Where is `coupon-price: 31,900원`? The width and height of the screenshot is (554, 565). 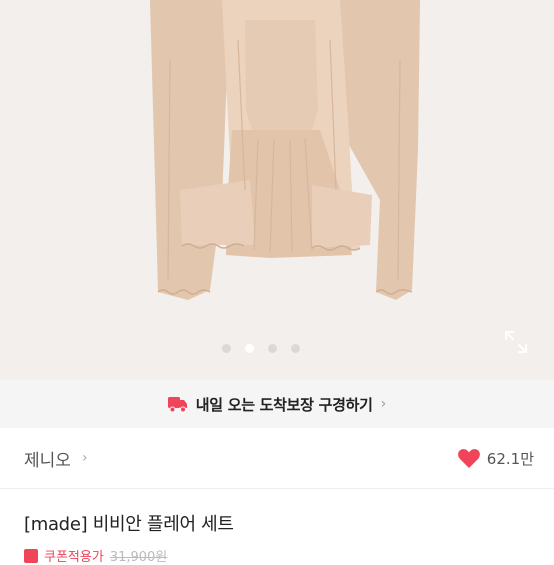
coupon-price: 31,900원 is located at coordinates (138, 557).